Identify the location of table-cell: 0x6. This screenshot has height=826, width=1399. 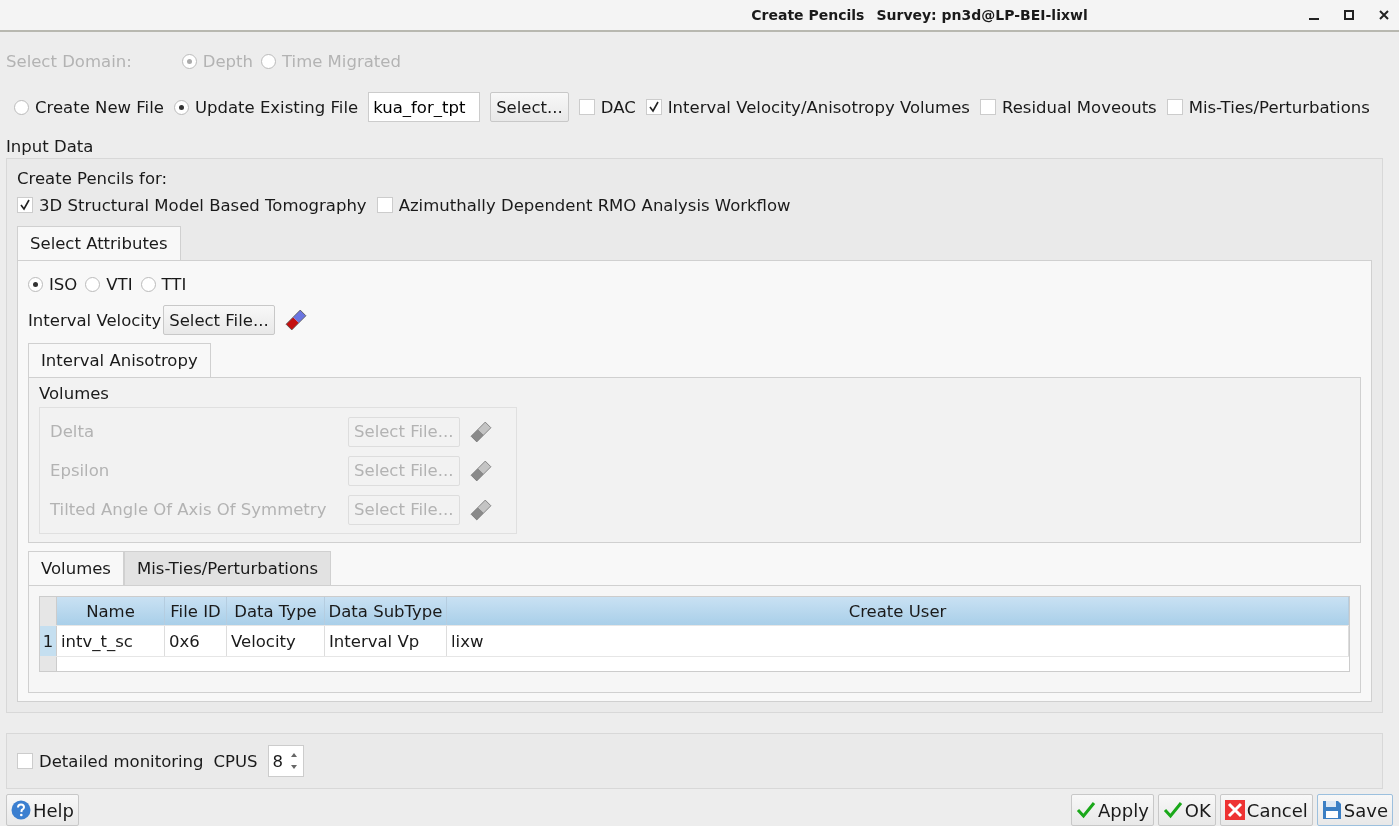
(196, 641).